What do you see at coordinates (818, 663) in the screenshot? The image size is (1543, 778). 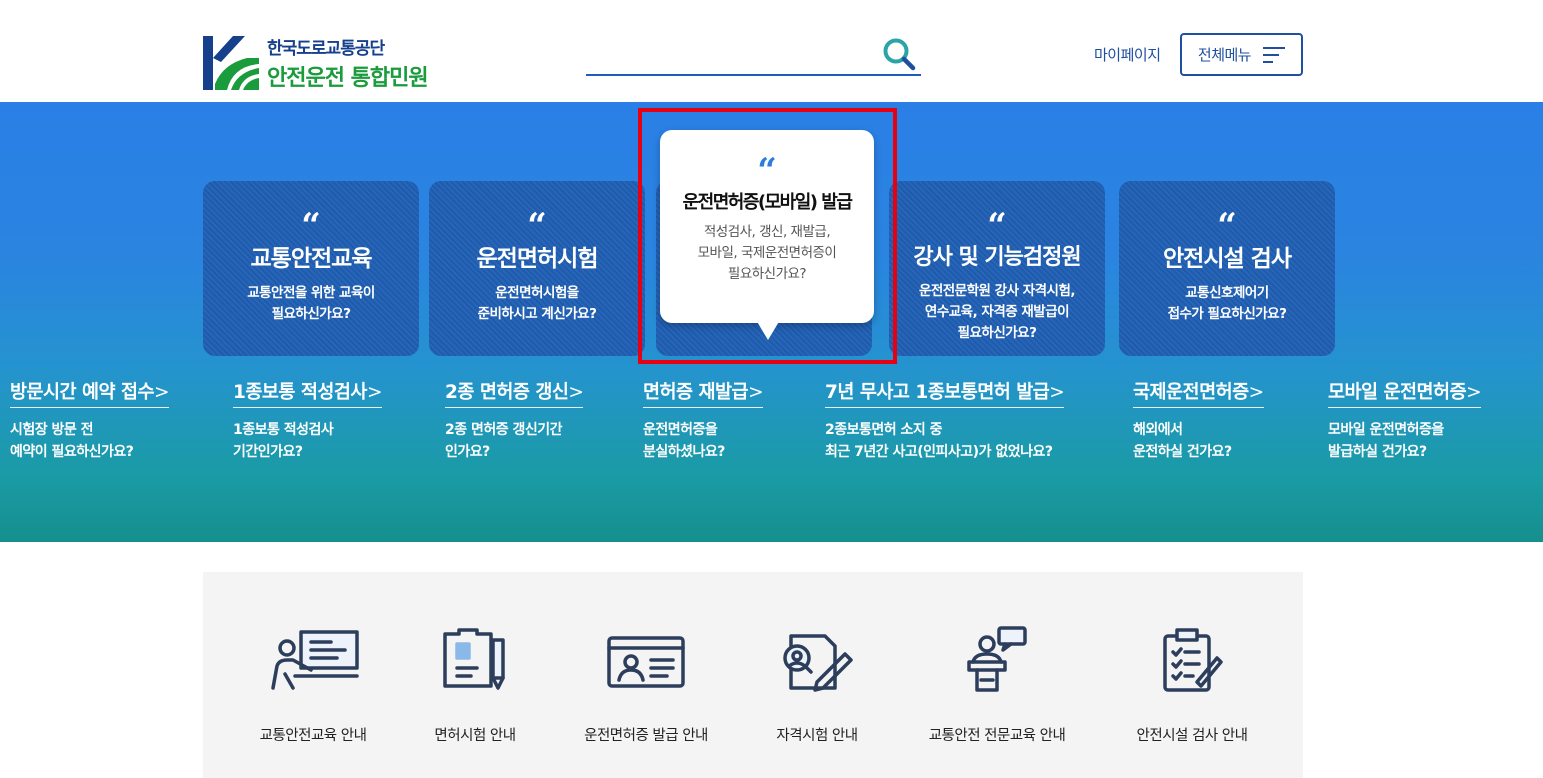 I see `qualification-icon` at bounding box center [818, 663].